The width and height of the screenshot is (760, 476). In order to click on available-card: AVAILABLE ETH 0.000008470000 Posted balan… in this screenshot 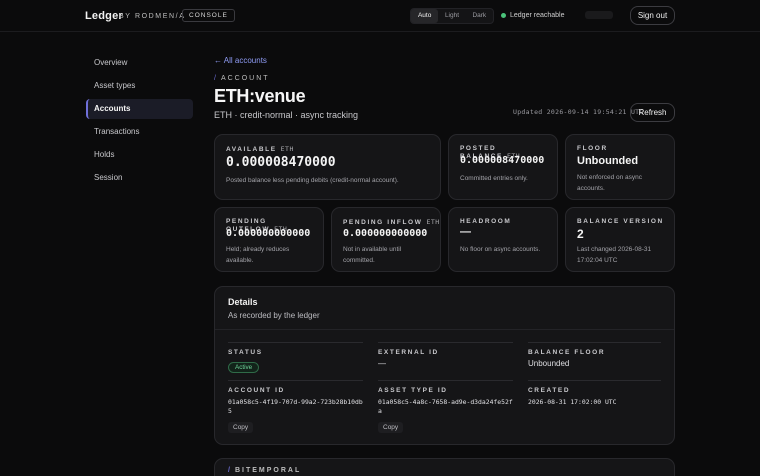, I will do `click(327, 167)`.